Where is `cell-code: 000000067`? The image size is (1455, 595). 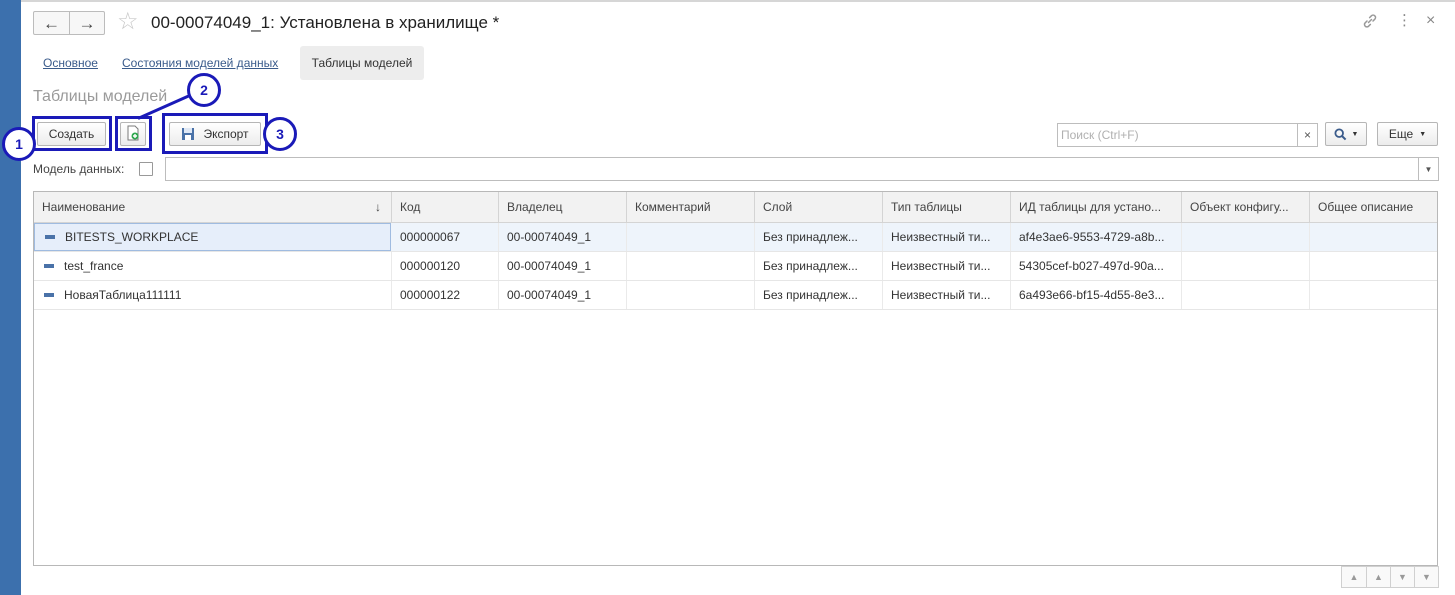
cell-code: 000000067 is located at coordinates (445, 237).